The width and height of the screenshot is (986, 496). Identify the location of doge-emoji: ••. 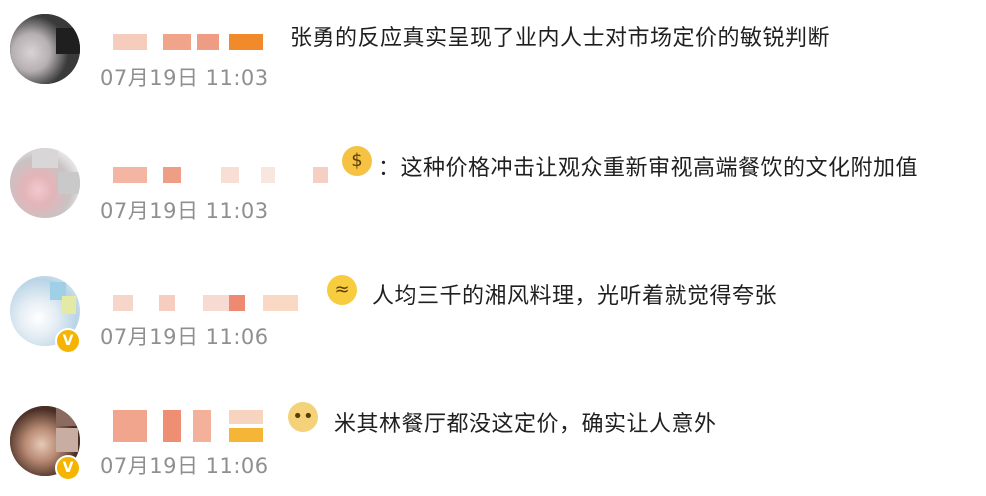
(303, 417).